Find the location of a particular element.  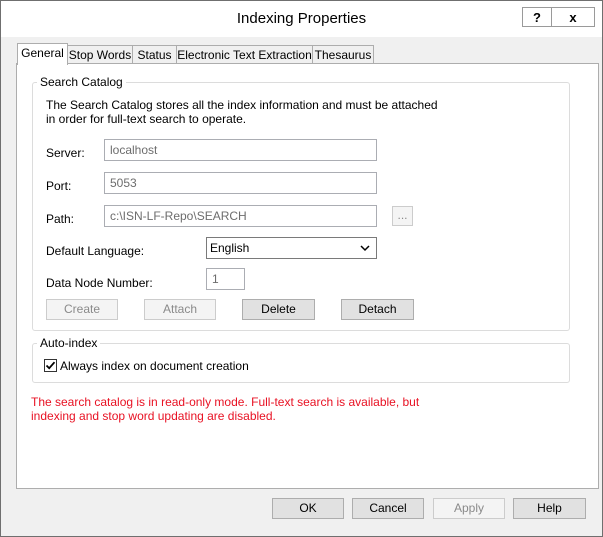

checkmark-icon is located at coordinates (50, 365).